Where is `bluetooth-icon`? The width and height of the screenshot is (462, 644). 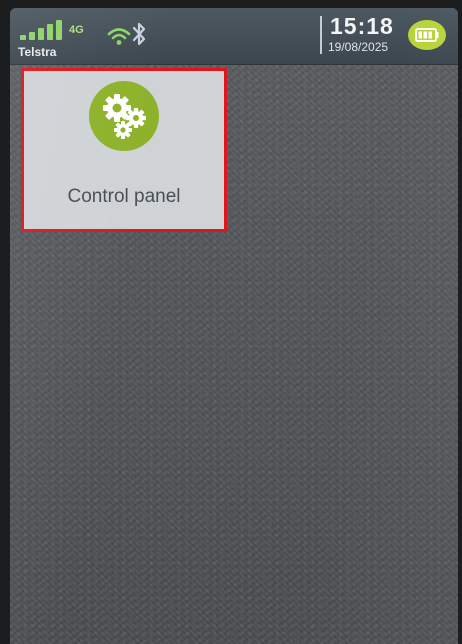 bluetooth-icon is located at coordinates (139, 34).